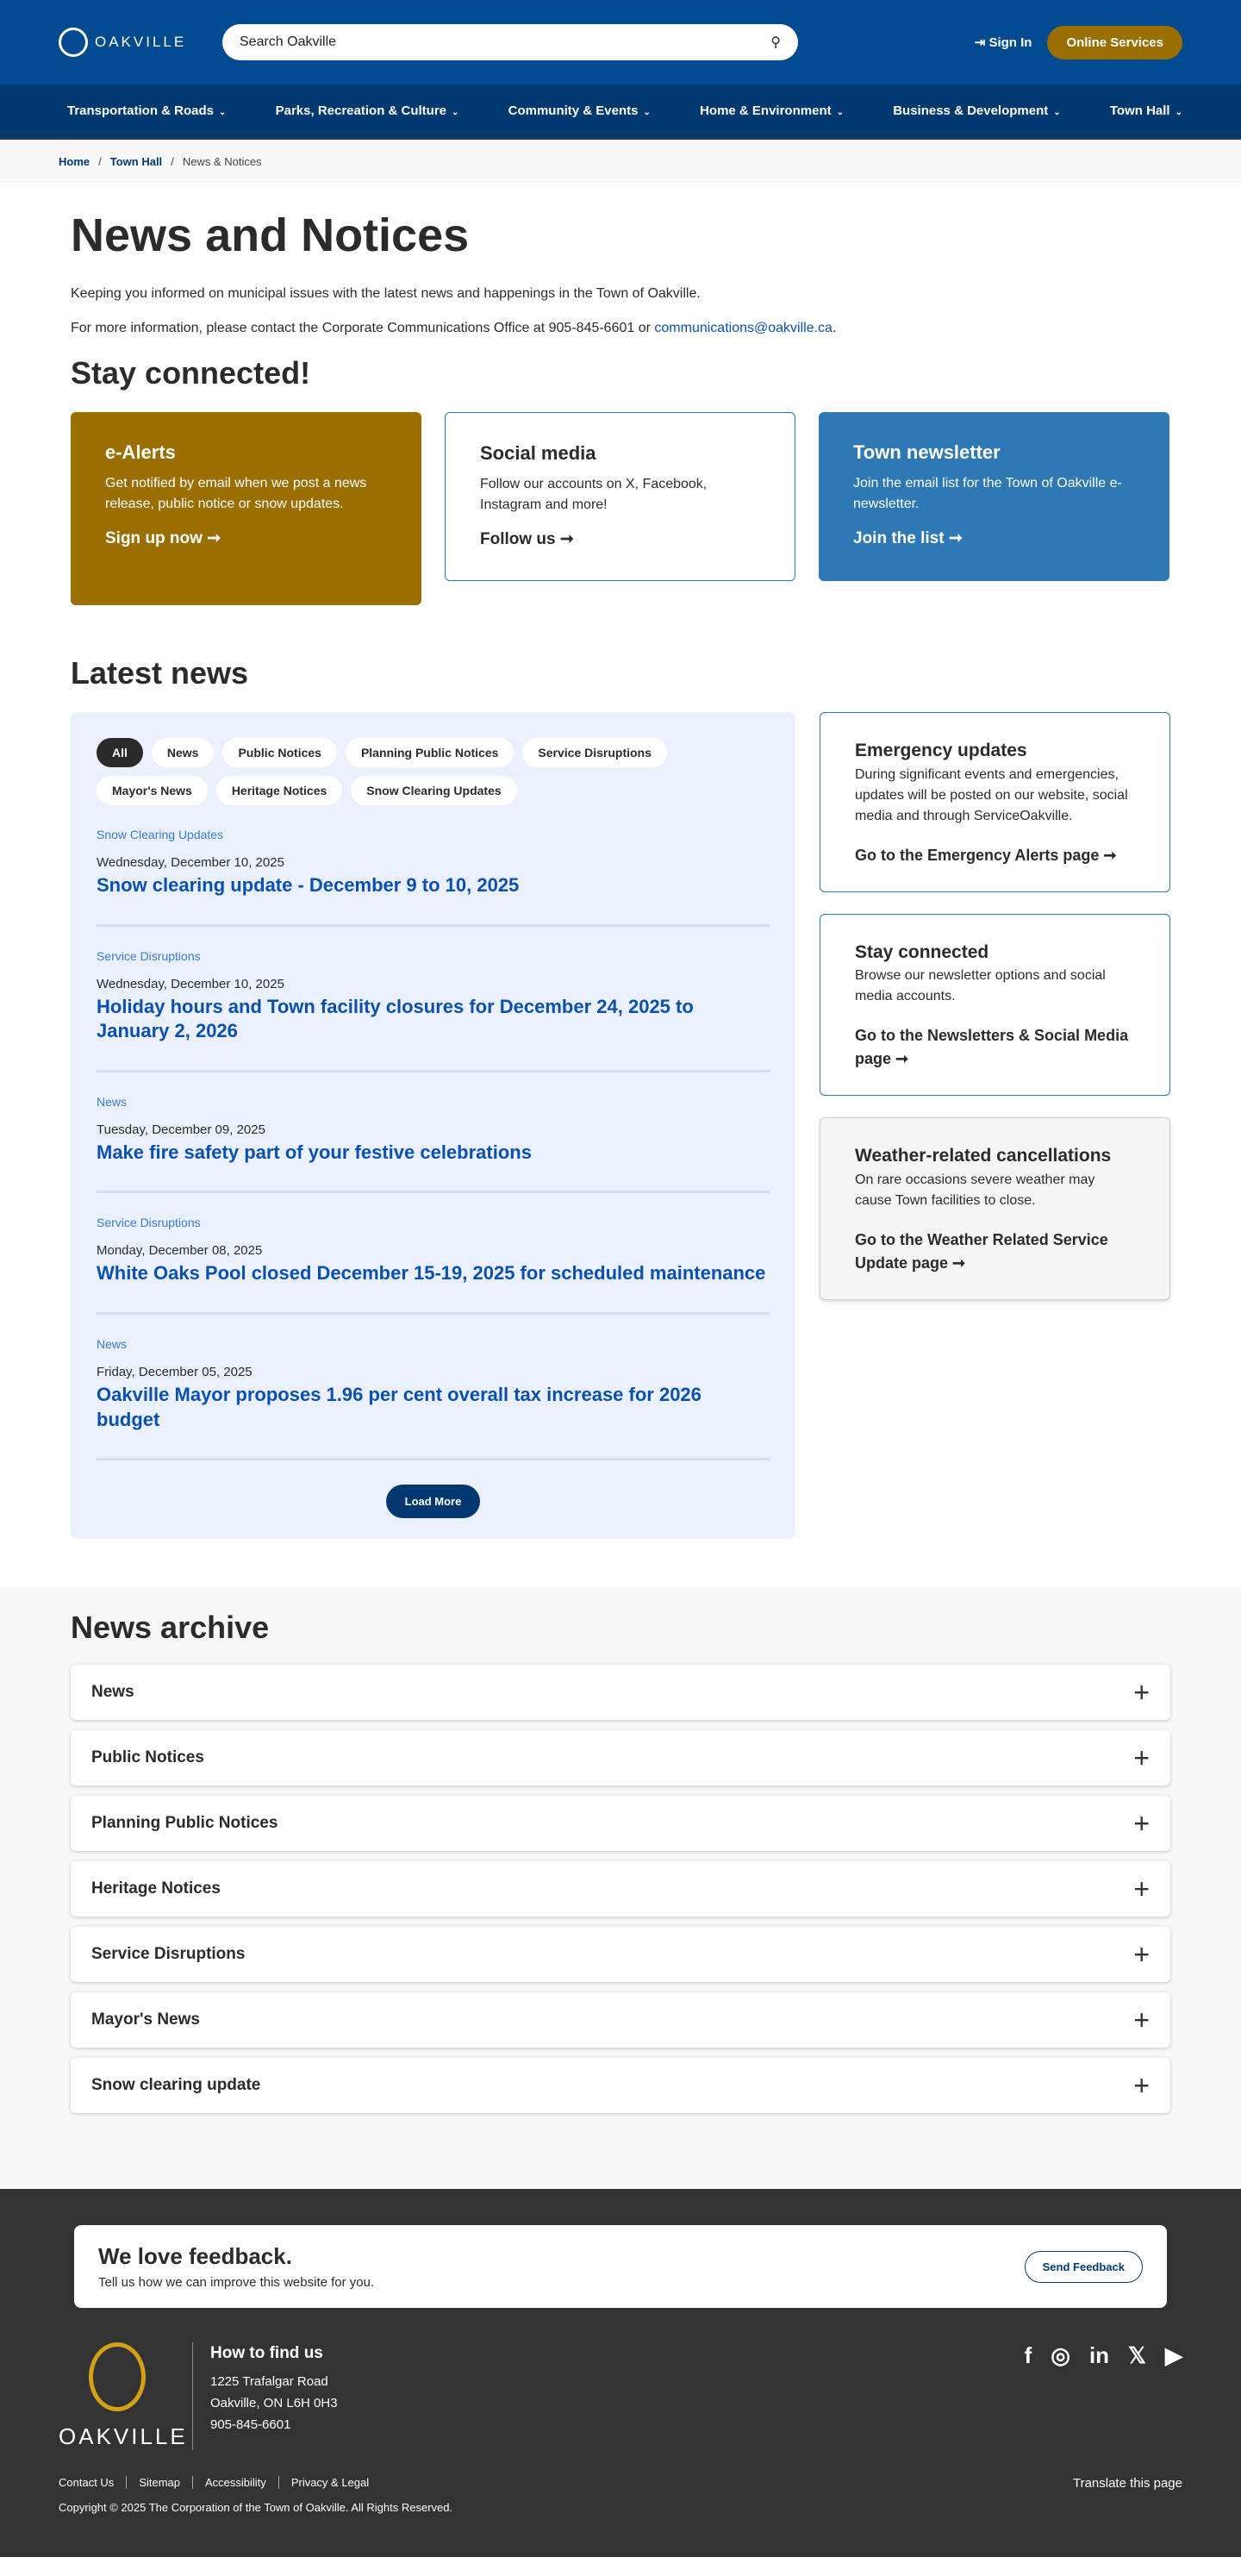 The width and height of the screenshot is (1241, 2576). What do you see at coordinates (1137, 2396) in the screenshot?
I see `x-icon: 𝕏` at bounding box center [1137, 2396].